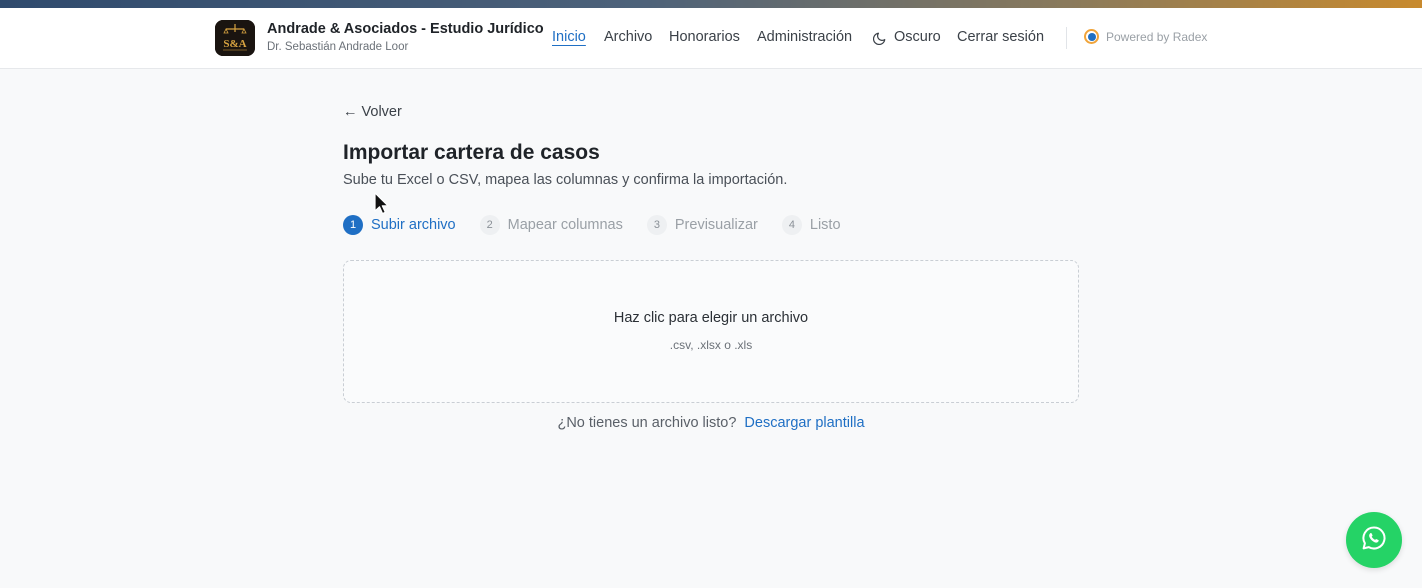 The image size is (1422, 588). I want to click on svg-text: S&A, so click(234, 44).